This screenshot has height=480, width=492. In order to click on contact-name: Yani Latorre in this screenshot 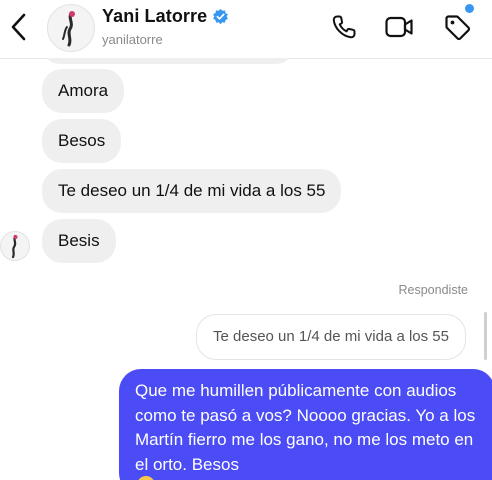, I will do `click(154, 16)`.